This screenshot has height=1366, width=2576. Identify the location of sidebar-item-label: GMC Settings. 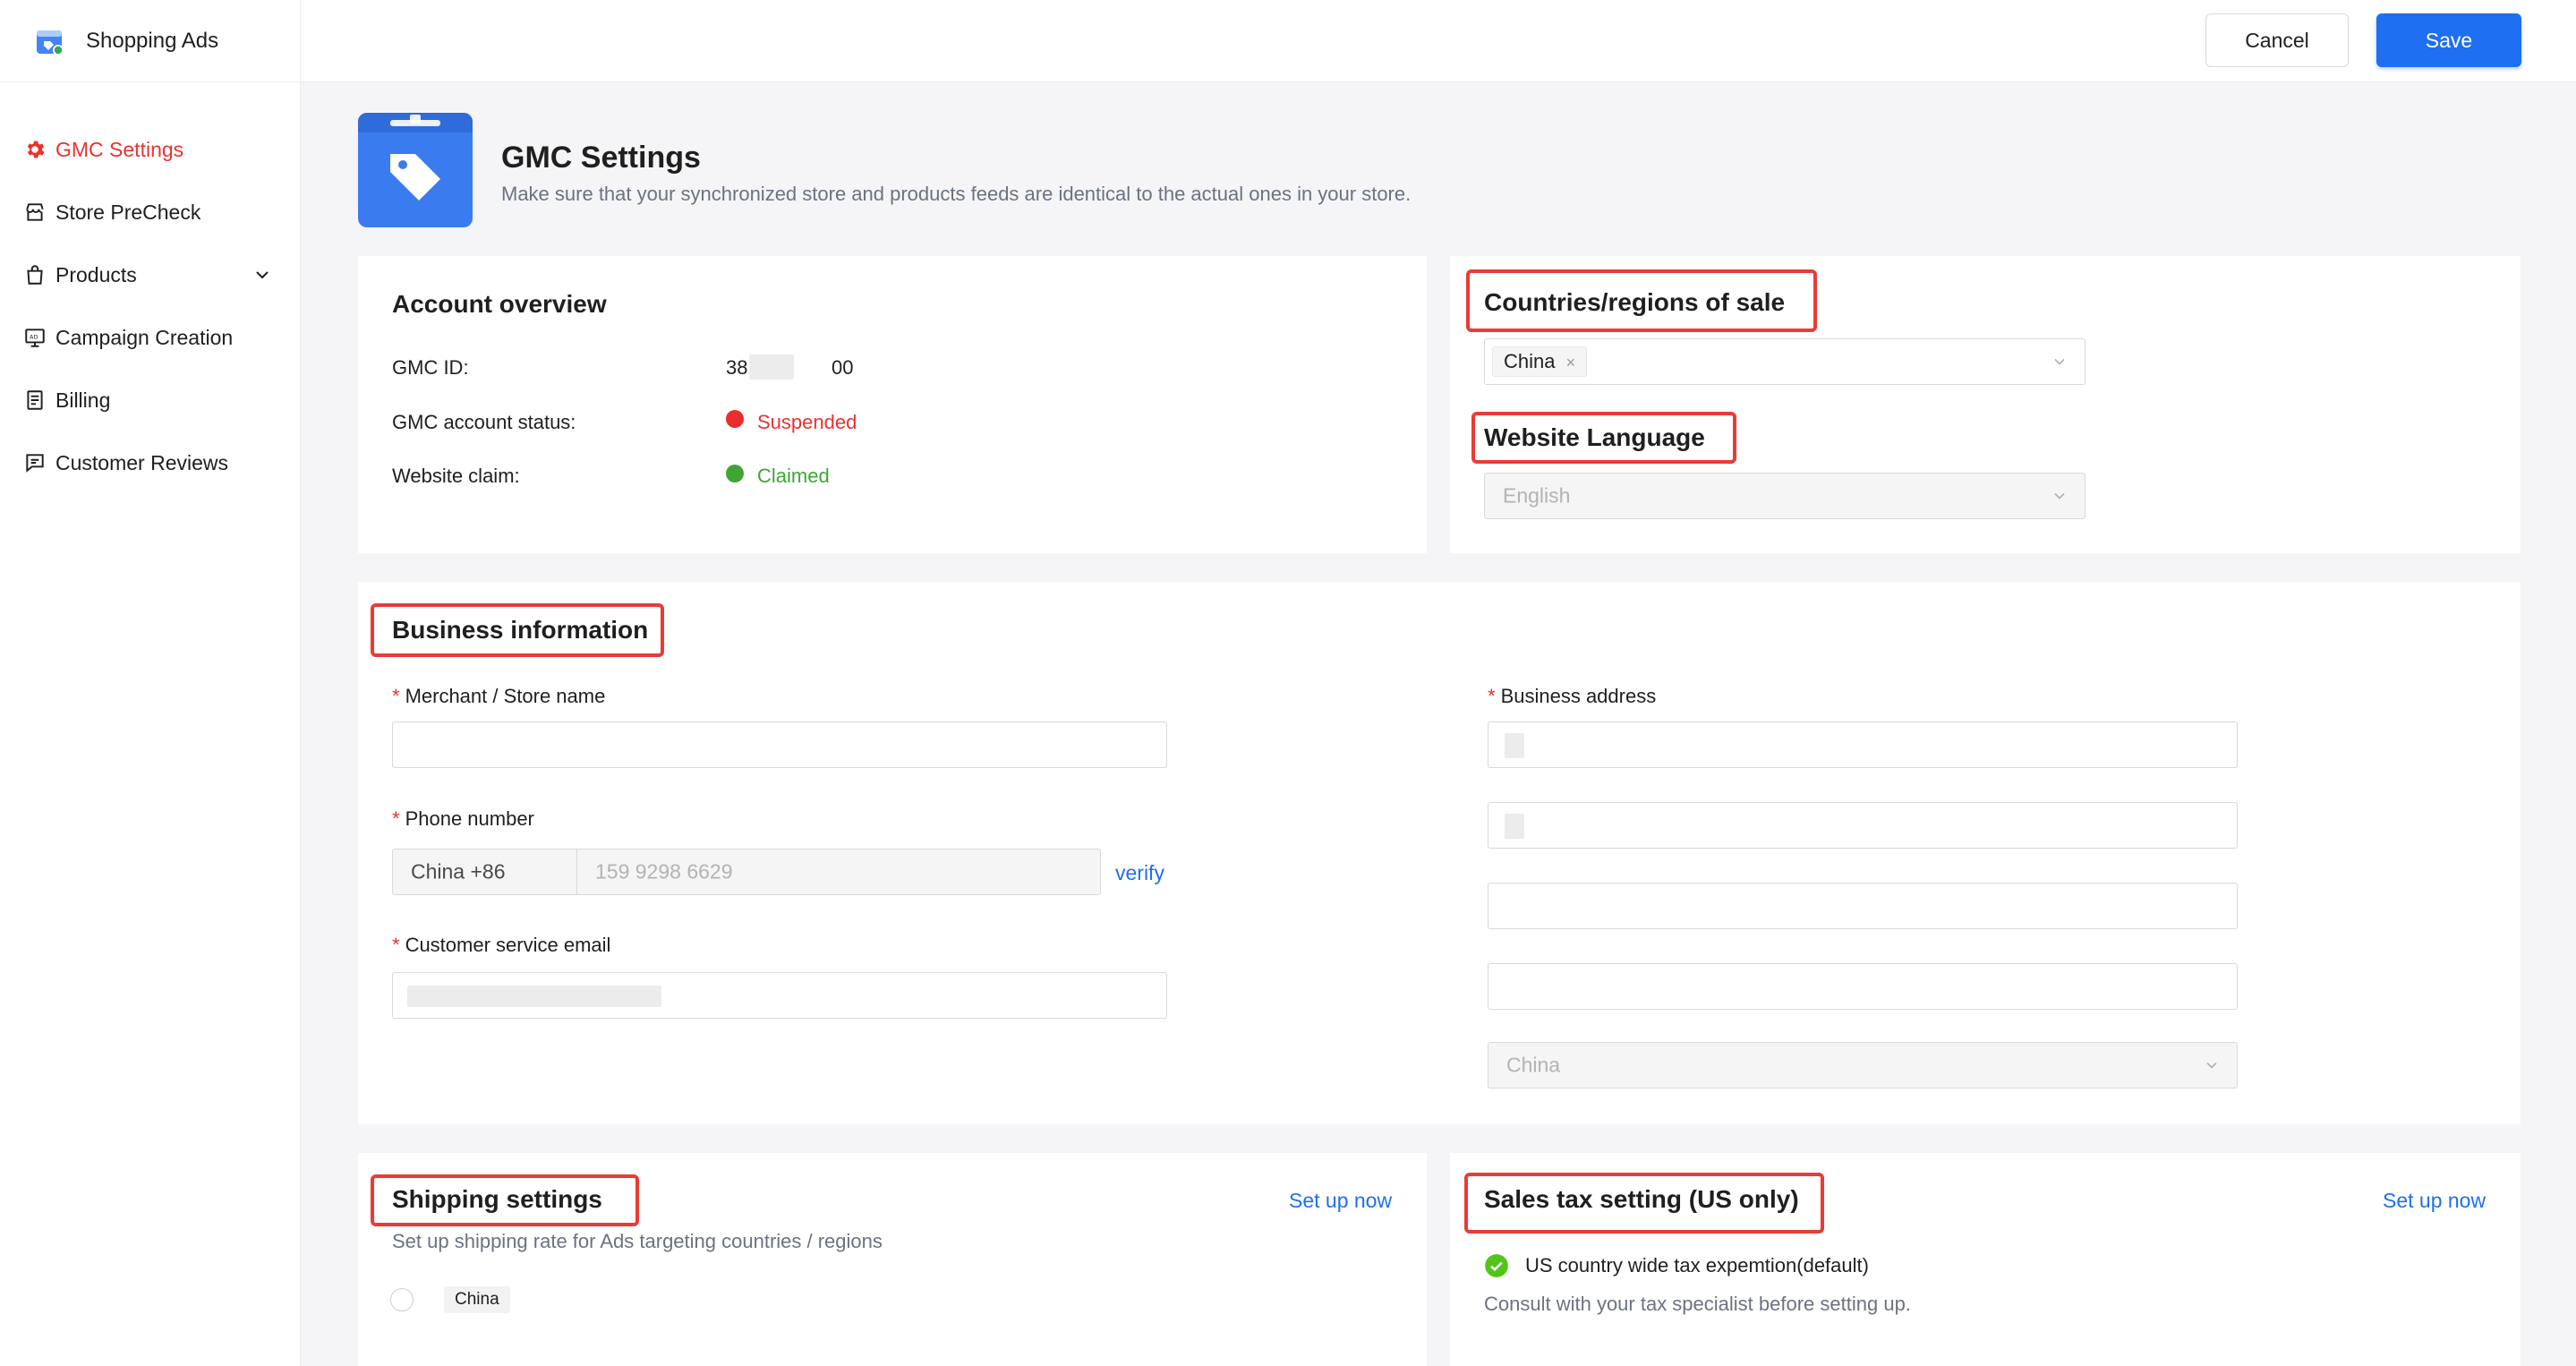
(119, 149).